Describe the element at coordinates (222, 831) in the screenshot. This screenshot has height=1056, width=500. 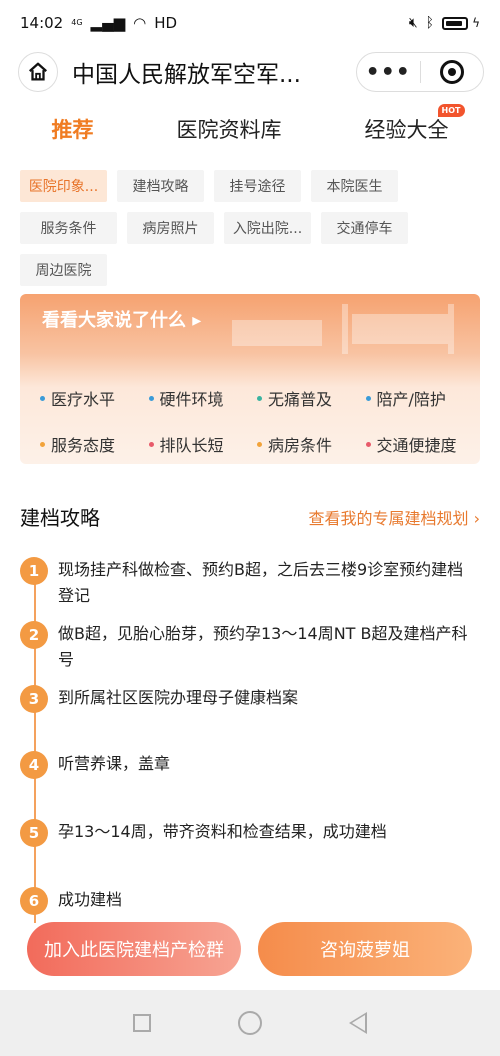
I see `step-text: 孕13～14周，带齐资料和检查结果，成功建档` at that location.